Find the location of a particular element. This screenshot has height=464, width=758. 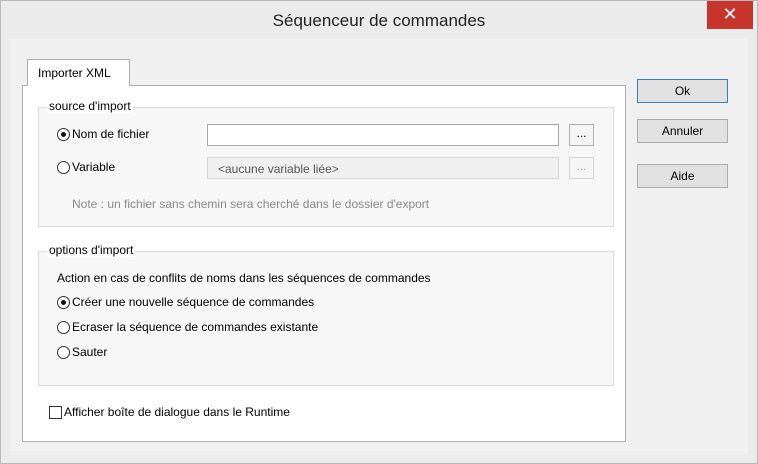

help-button: Aide is located at coordinates (682, 176).